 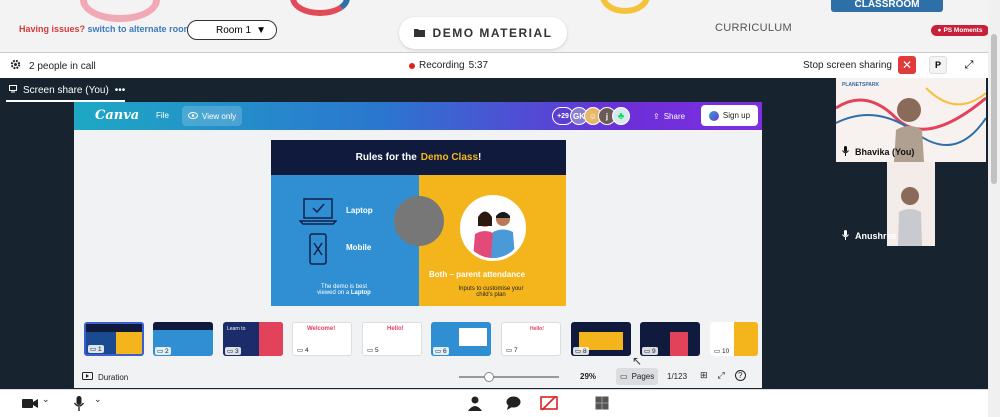 What do you see at coordinates (166, 351) in the screenshot?
I see `thumbnail-number-value: 2` at bounding box center [166, 351].